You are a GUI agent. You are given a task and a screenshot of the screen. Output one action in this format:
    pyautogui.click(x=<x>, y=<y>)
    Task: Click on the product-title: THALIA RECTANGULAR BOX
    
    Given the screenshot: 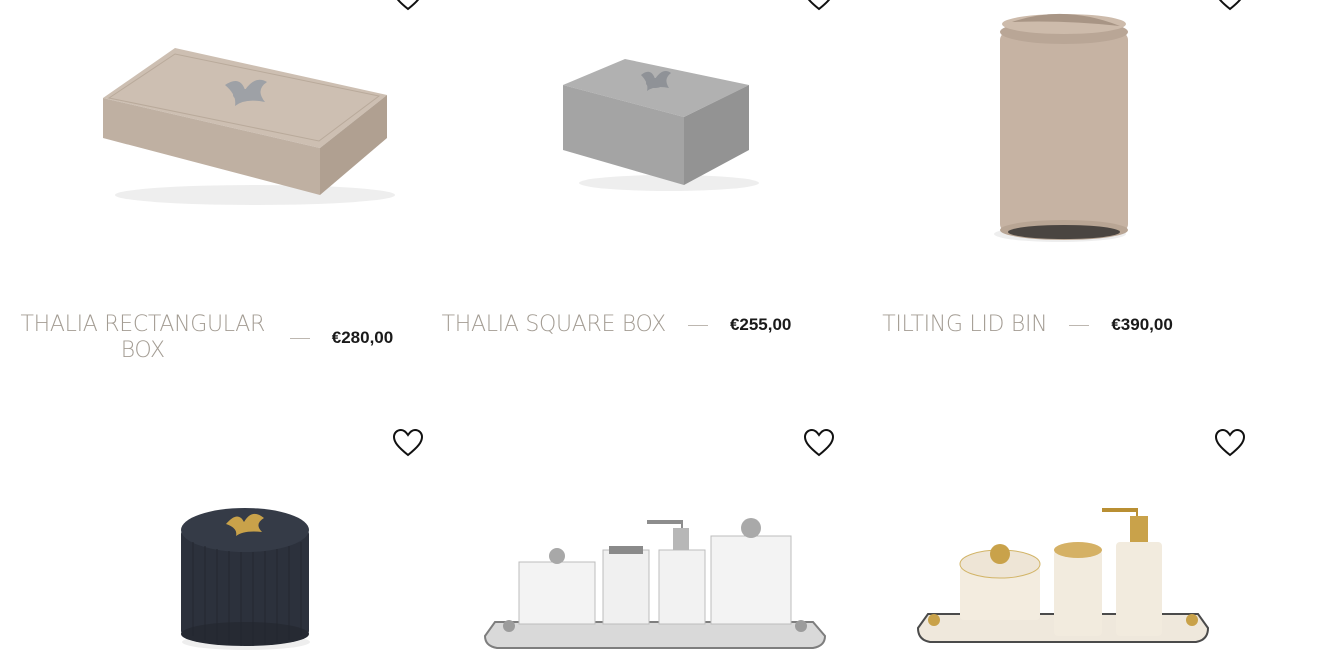 What is the action you would take?
    pyautogui.click(x=143, y=338)
    